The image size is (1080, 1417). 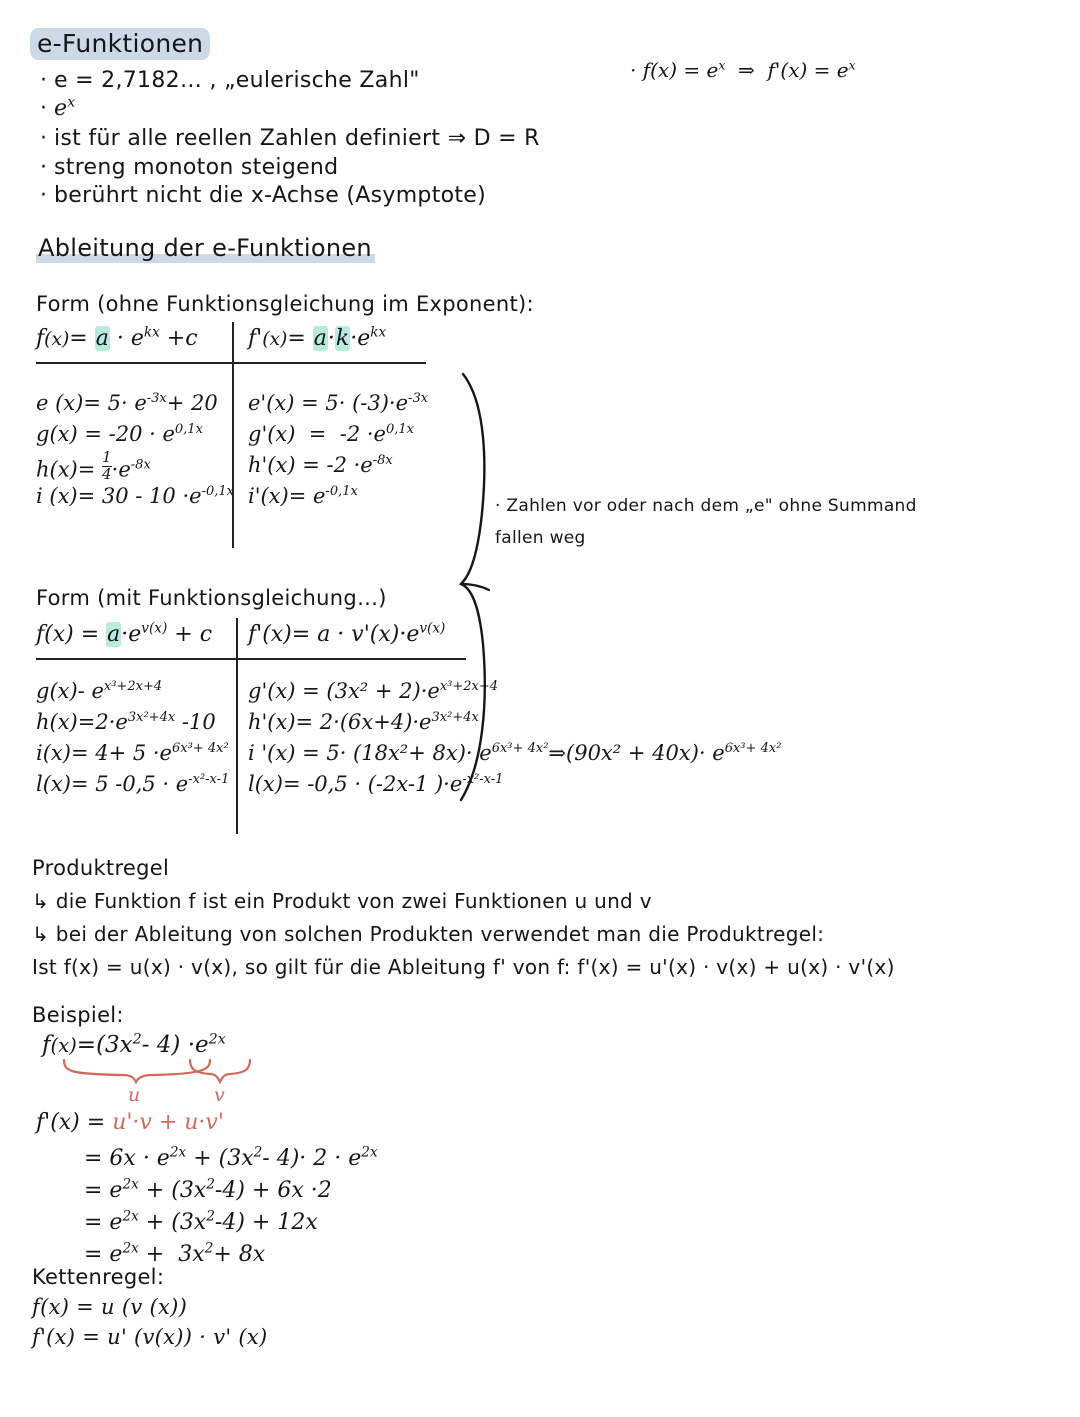 I want to click on side-note-line: fallen weg, so click(x=540, y=538).